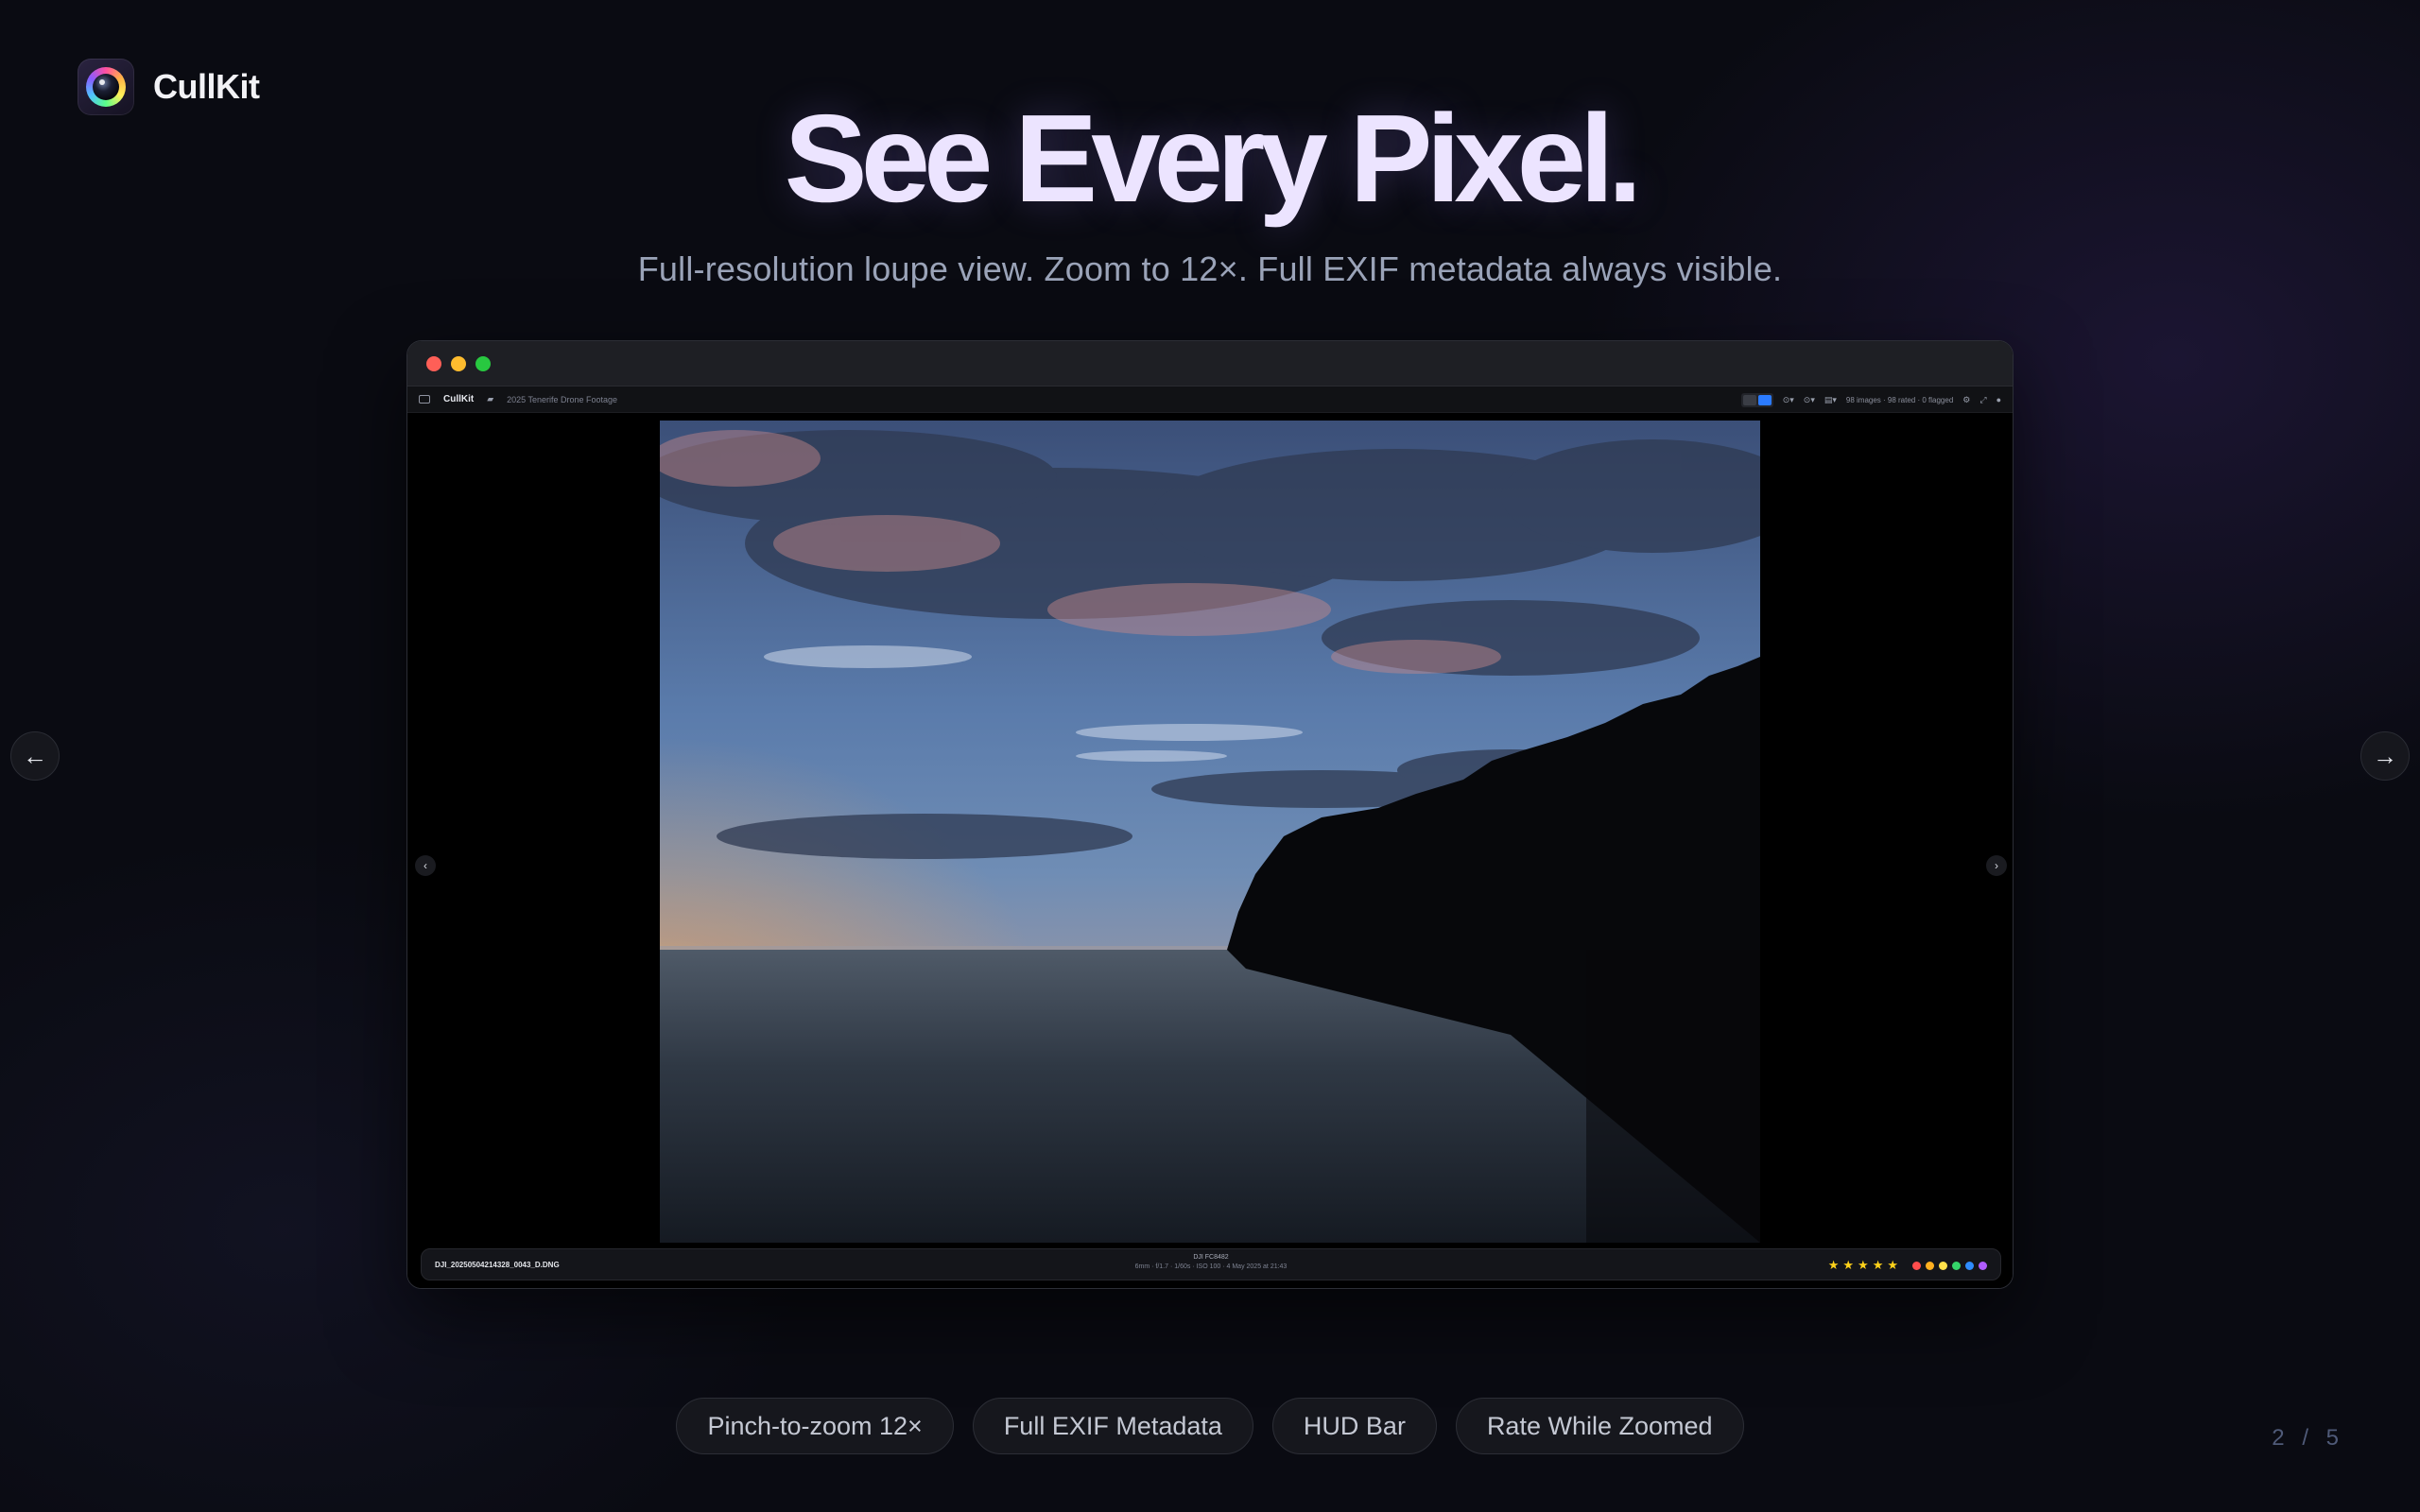 Image resolution: width=2420 pixels, height=1512 pixels. I want to click on close-window-button, so click(433, 363).